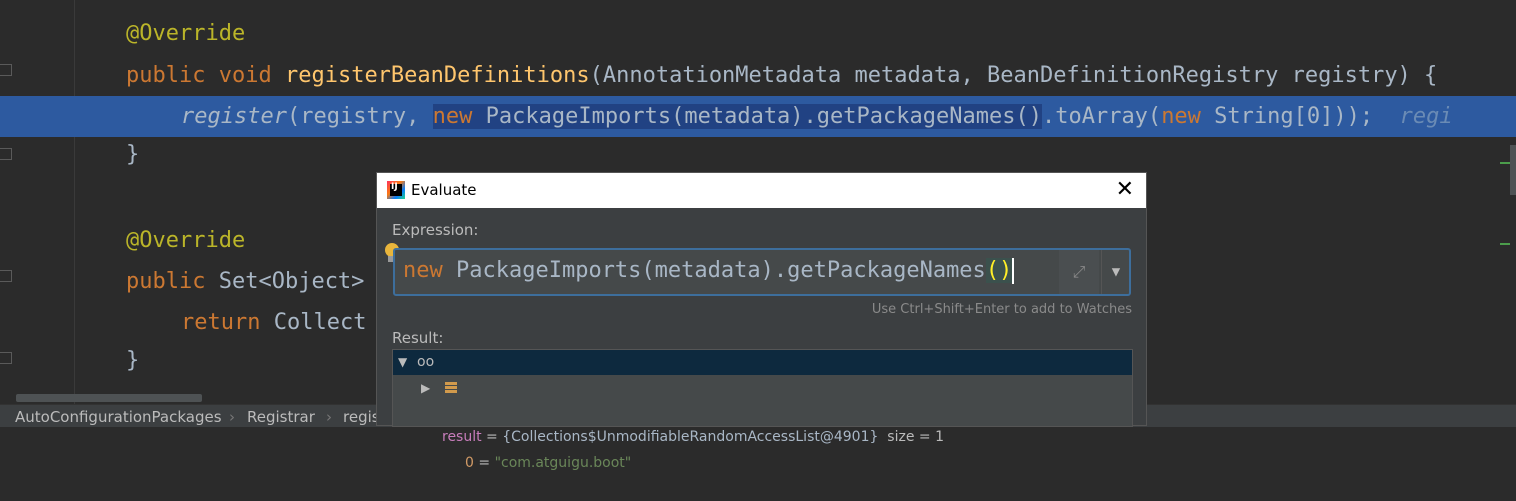 This screenshot has width=1516, height=501. I want to click on text-cursor, so click(1013, 271).